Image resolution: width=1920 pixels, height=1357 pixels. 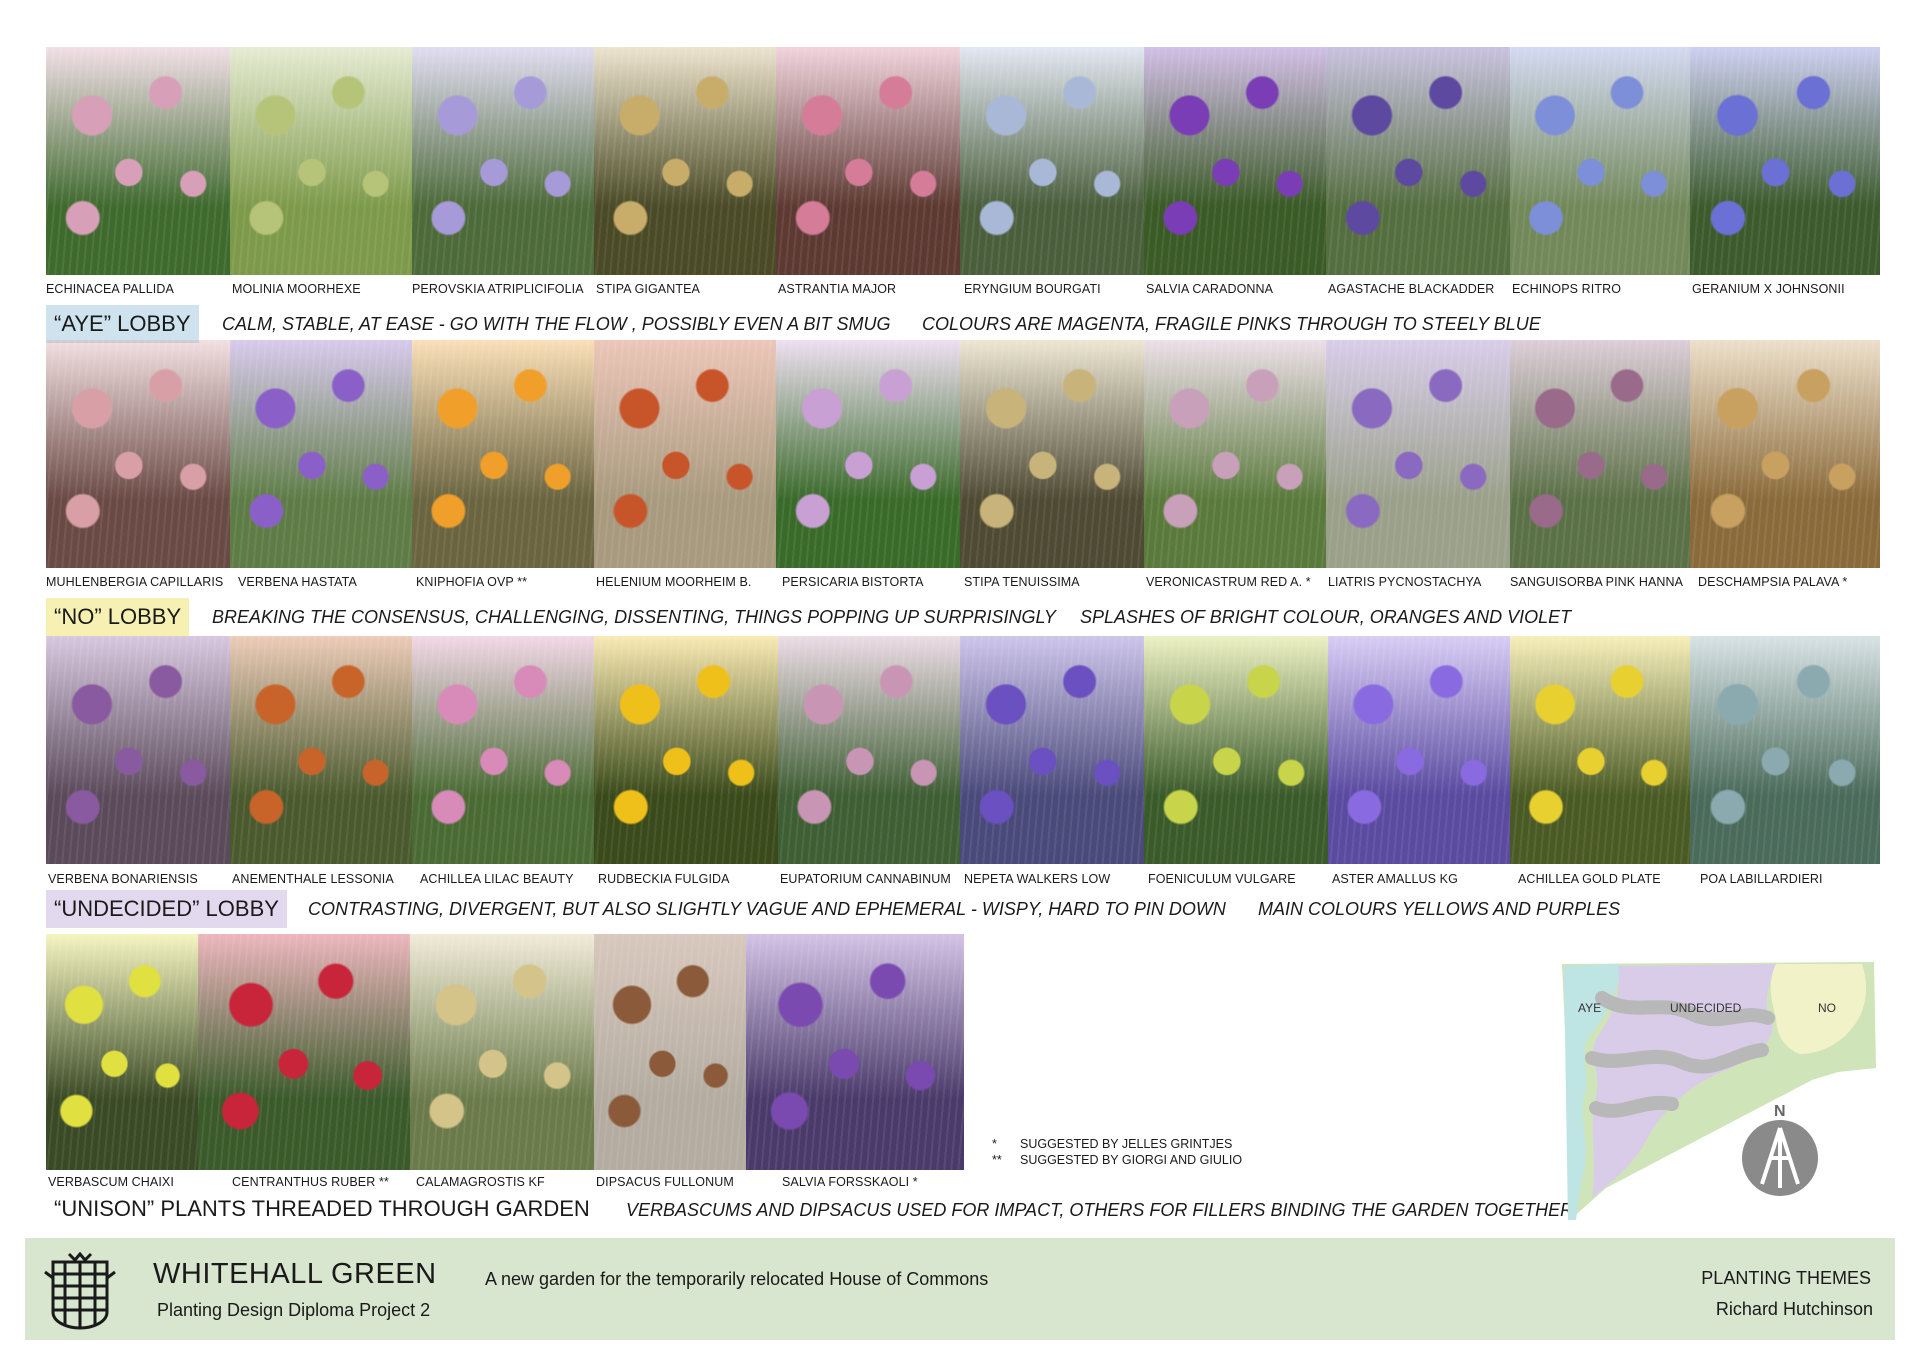 What do you see at coordinates (1418, 161) in the screenshot?
I see `plant-photo-agastache-blackadder` at bounding box center [1418, 161].